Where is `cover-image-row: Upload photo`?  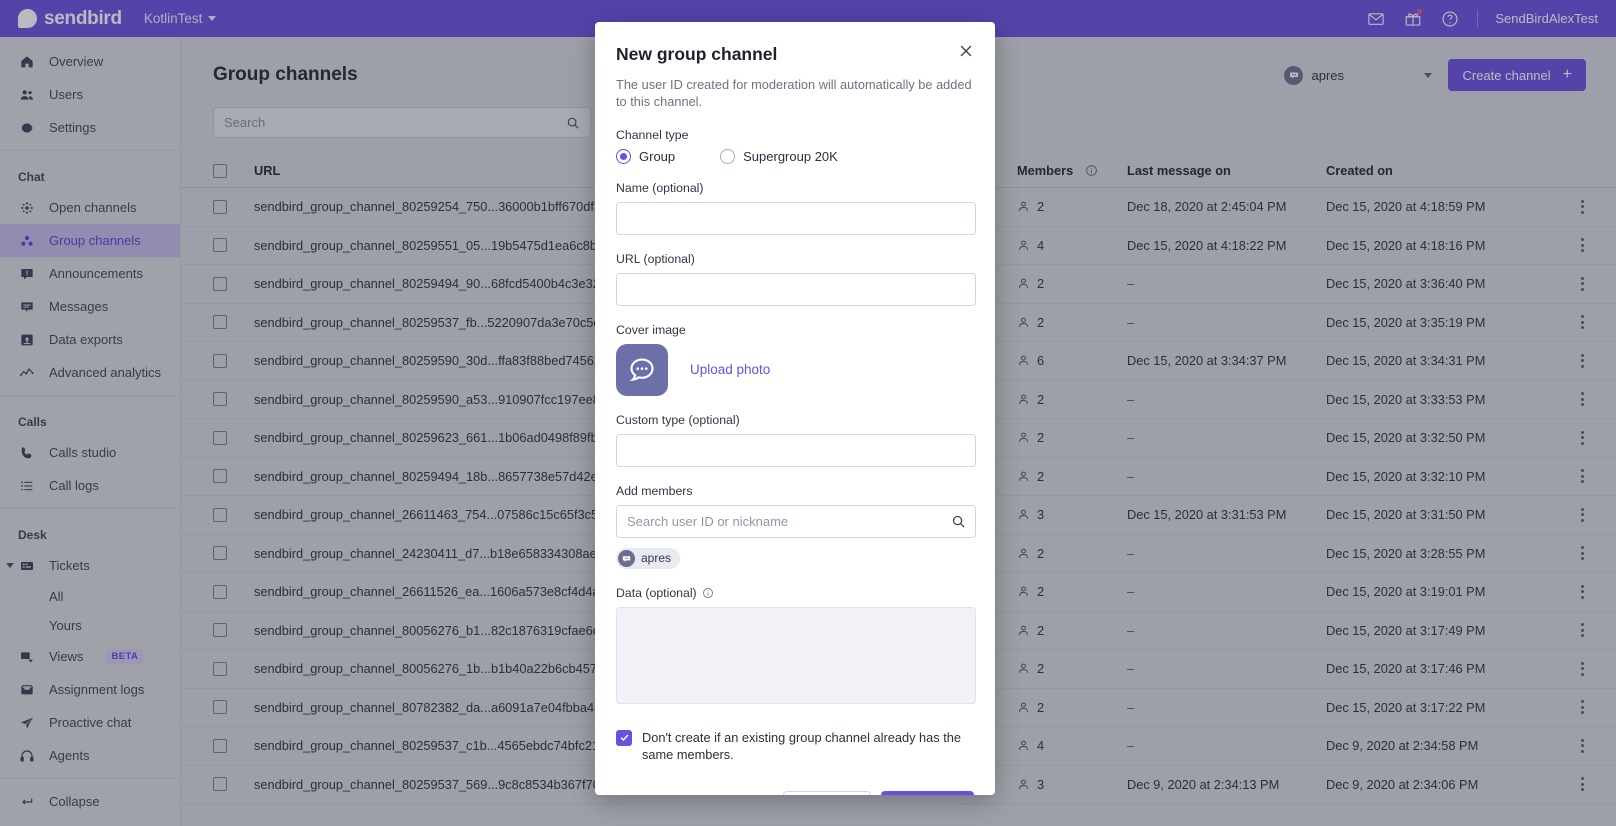
cover-image-row: Upload photo is located at coordinates (795, 369).